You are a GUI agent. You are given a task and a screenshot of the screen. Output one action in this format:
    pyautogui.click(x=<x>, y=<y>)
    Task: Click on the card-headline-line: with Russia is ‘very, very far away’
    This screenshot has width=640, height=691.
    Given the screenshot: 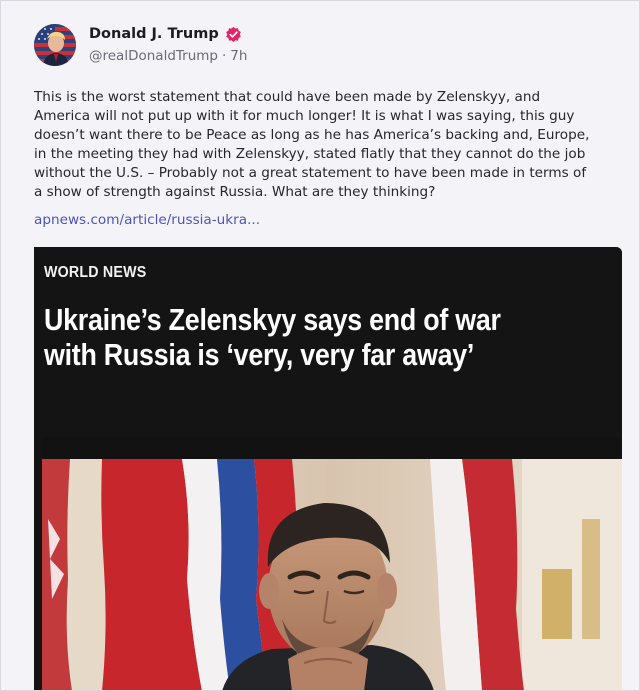 What is the action you would take?
    pyautogui.click(x=259, y=355)
    